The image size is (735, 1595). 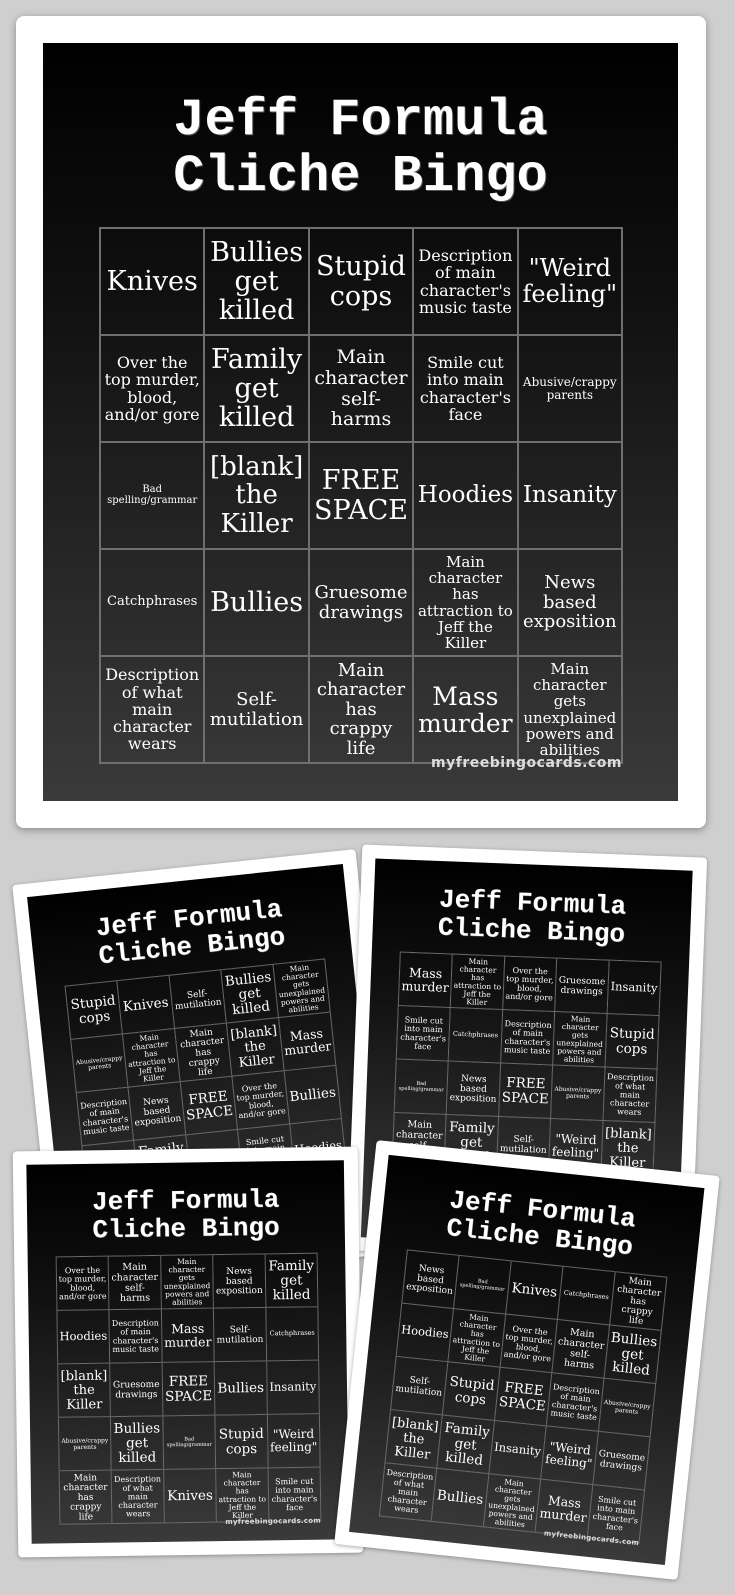 I want to click on bingo-cell: Stupid cops, so click(x=361, y=281).